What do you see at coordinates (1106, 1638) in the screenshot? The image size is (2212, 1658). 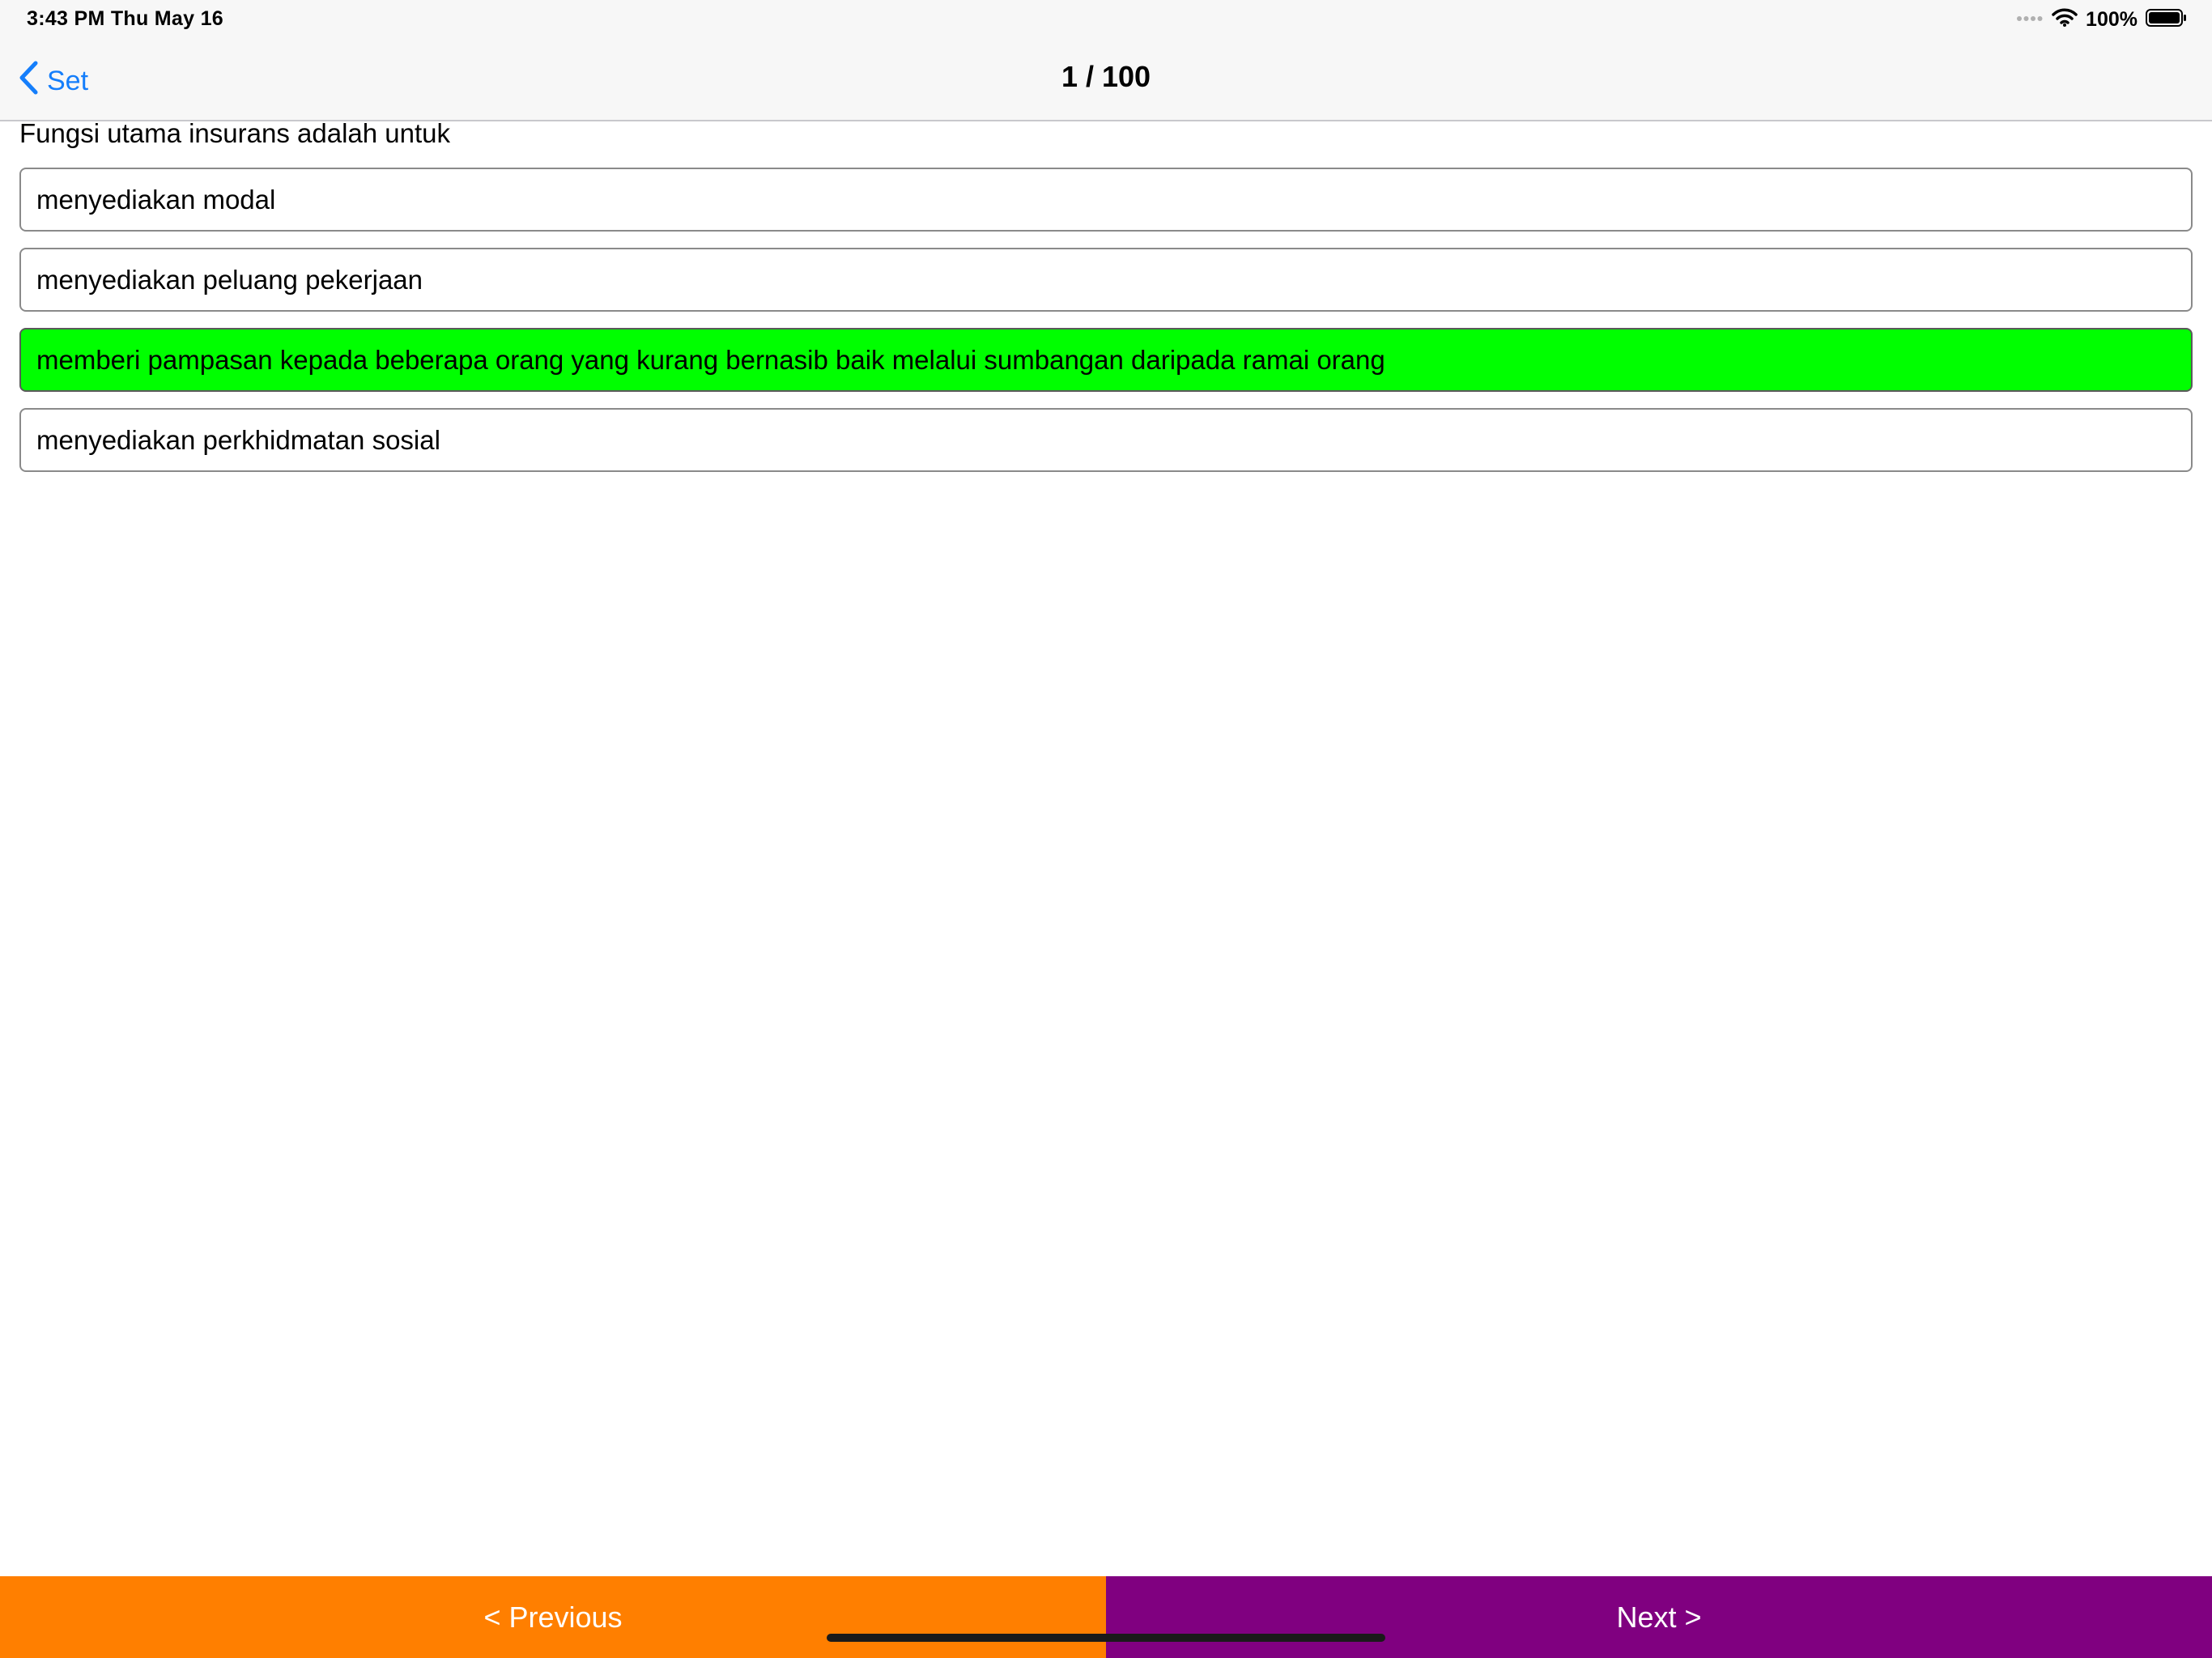 I see `home-indicator` at bounding box center [1106, 1638].